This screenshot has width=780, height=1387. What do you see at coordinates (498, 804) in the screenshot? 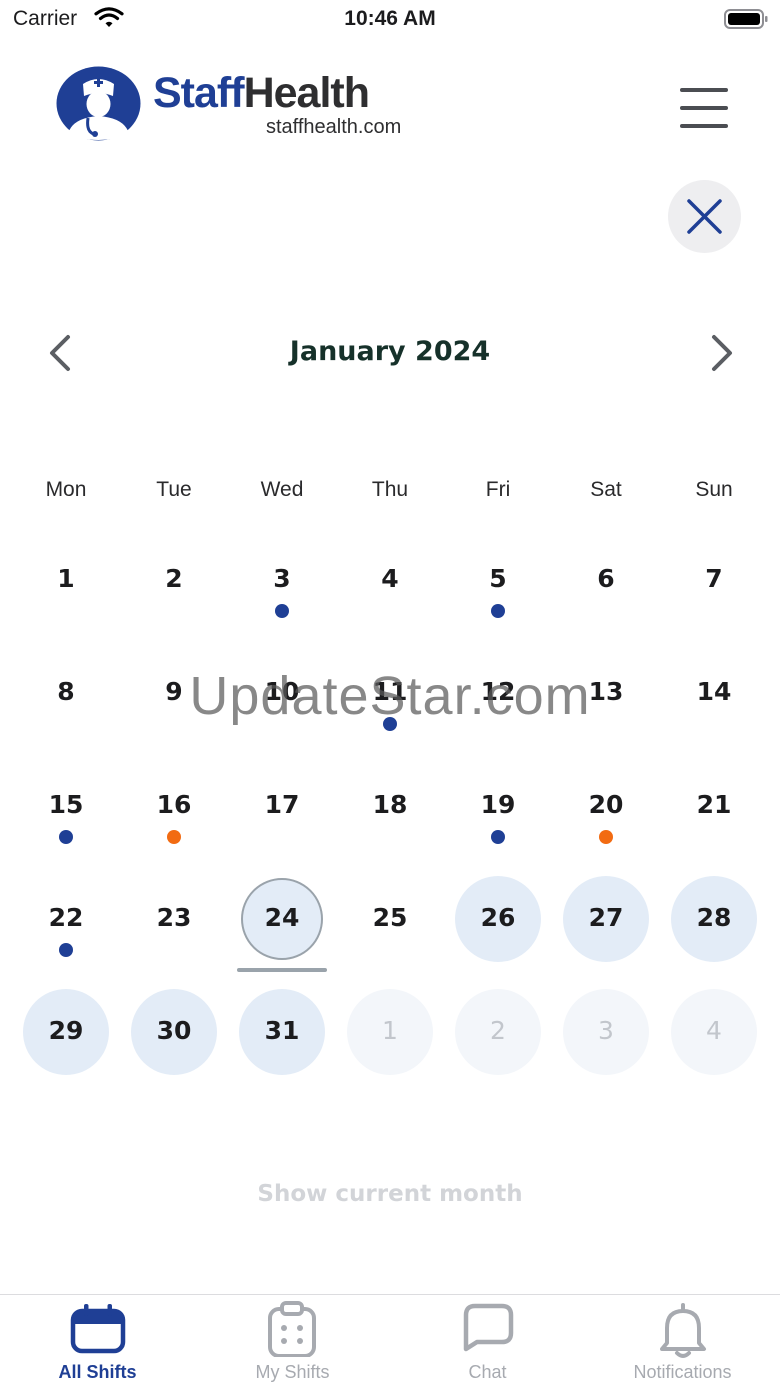
I see `calendar-day: 19` at bounding box center [498, 804].